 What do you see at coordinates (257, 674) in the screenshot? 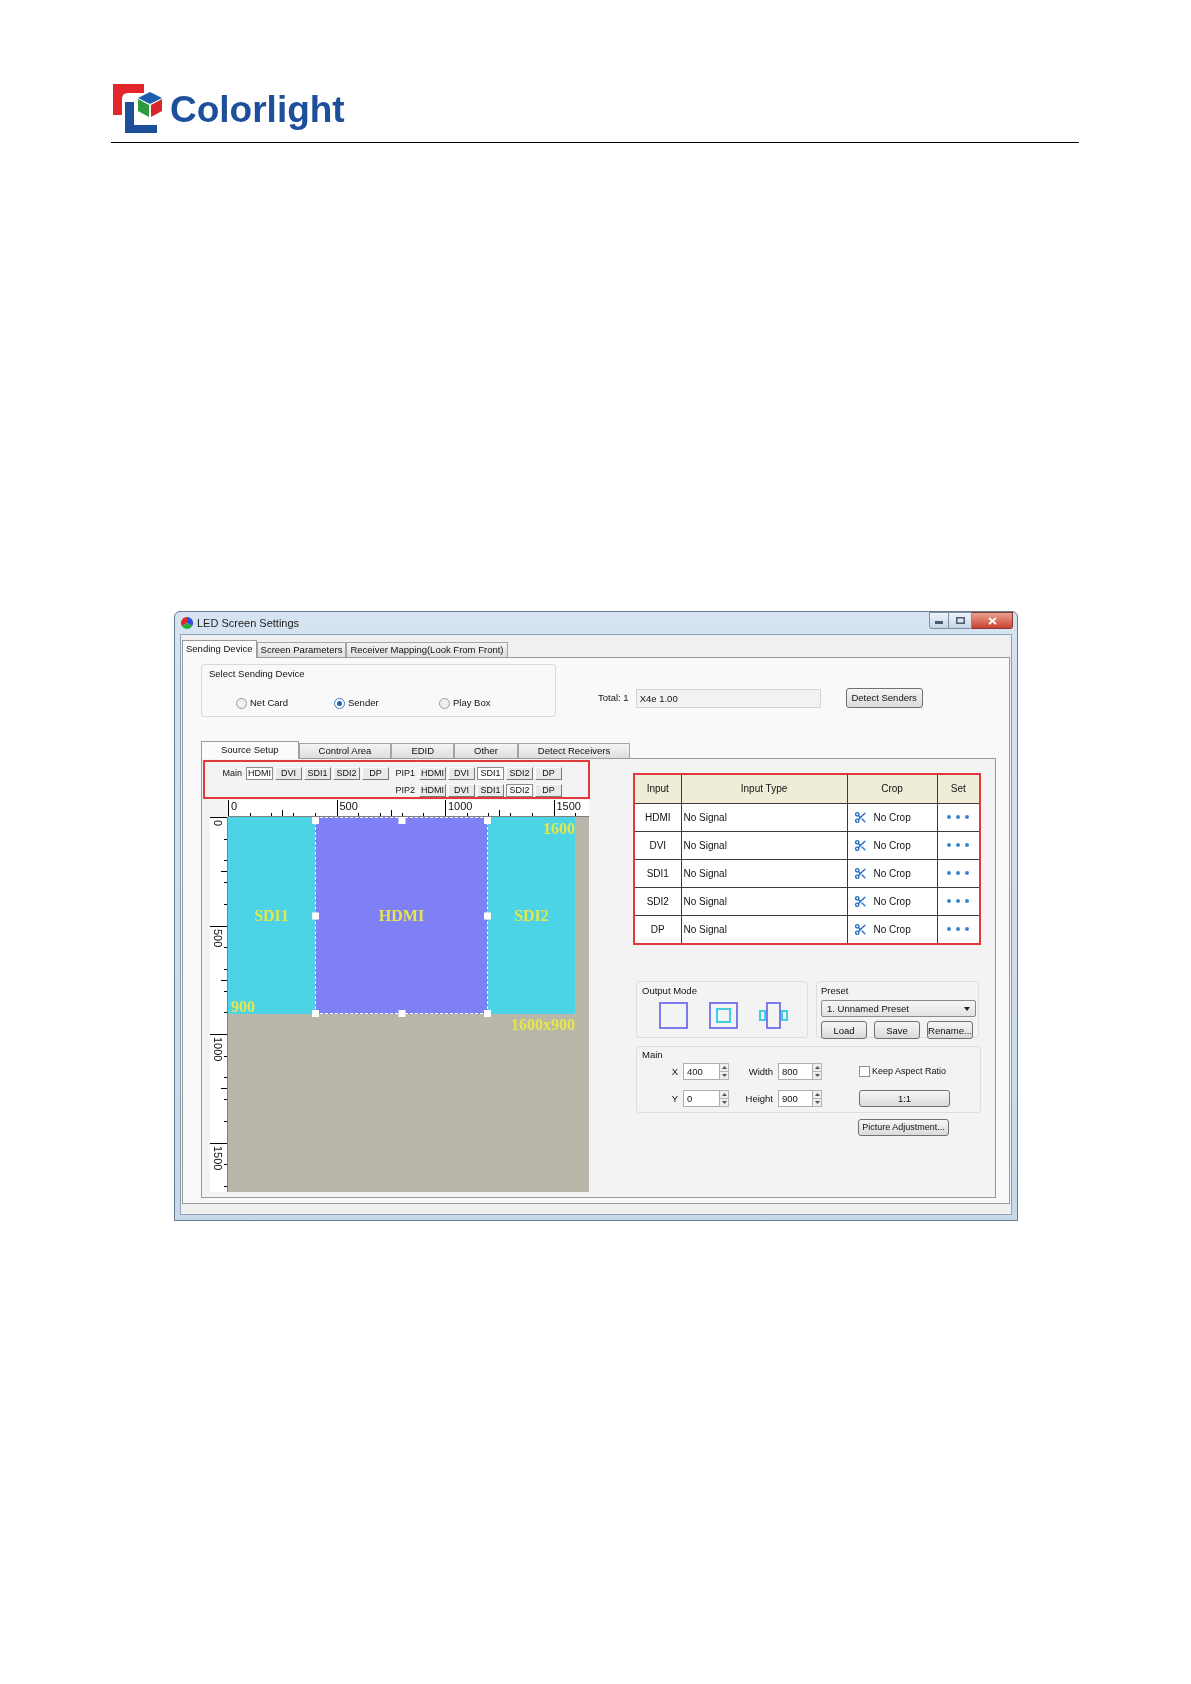
I see `group-title: Select Sending Device` at bounding box center [257, 674].